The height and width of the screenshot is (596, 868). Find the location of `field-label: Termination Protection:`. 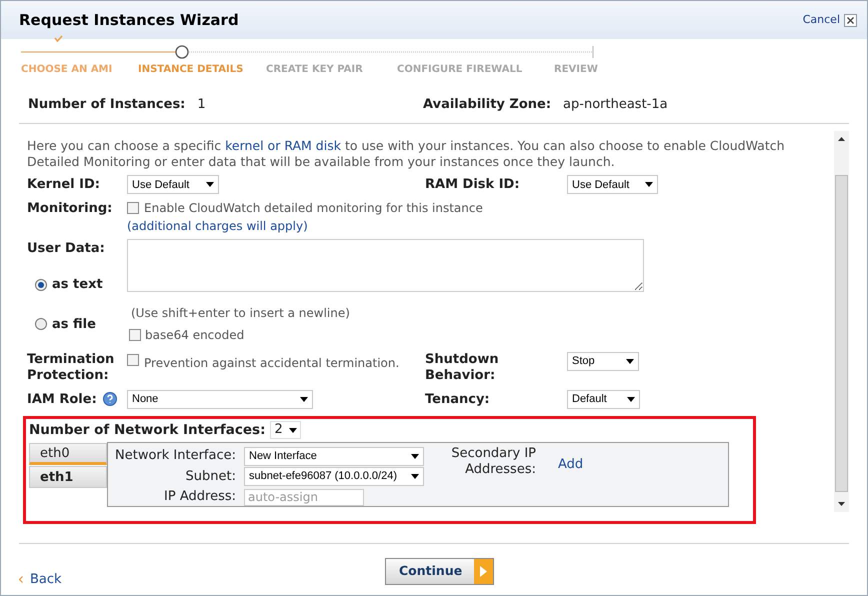

field-label: Termination Protection: is located at coordinates (71, 368).